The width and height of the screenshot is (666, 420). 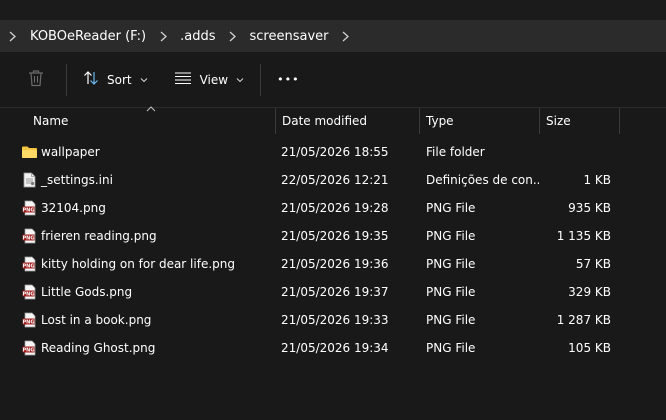 What do you see at coordinates (98, 348) in the screenshot?
I see `file-name: Reading Ghost.png` at bounding box center [98, 348].